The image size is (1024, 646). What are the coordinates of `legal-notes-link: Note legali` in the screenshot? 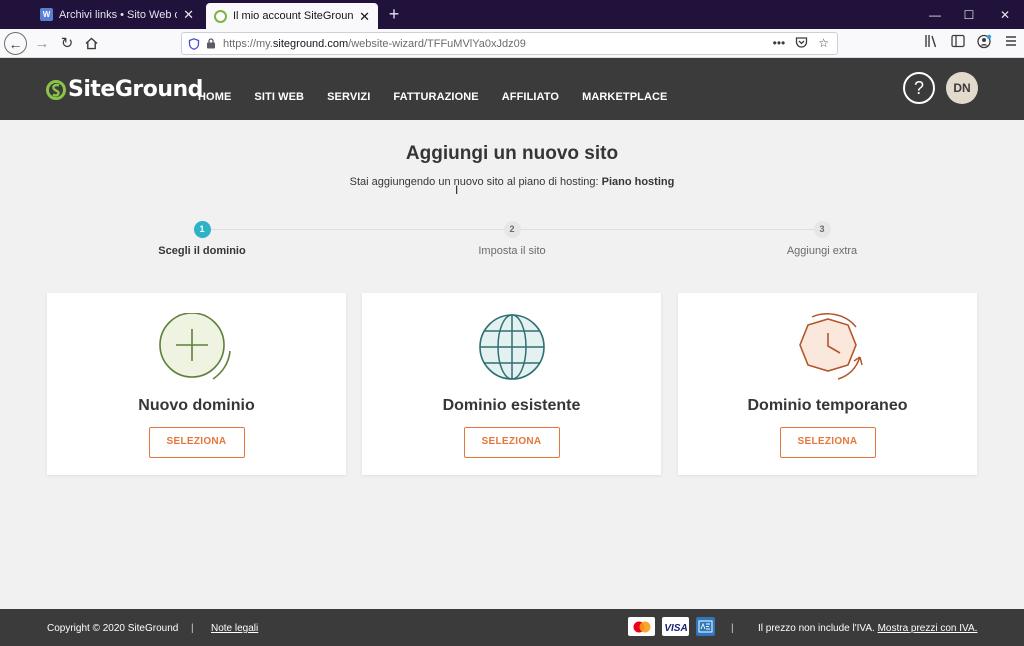 It's located at (234, 628).